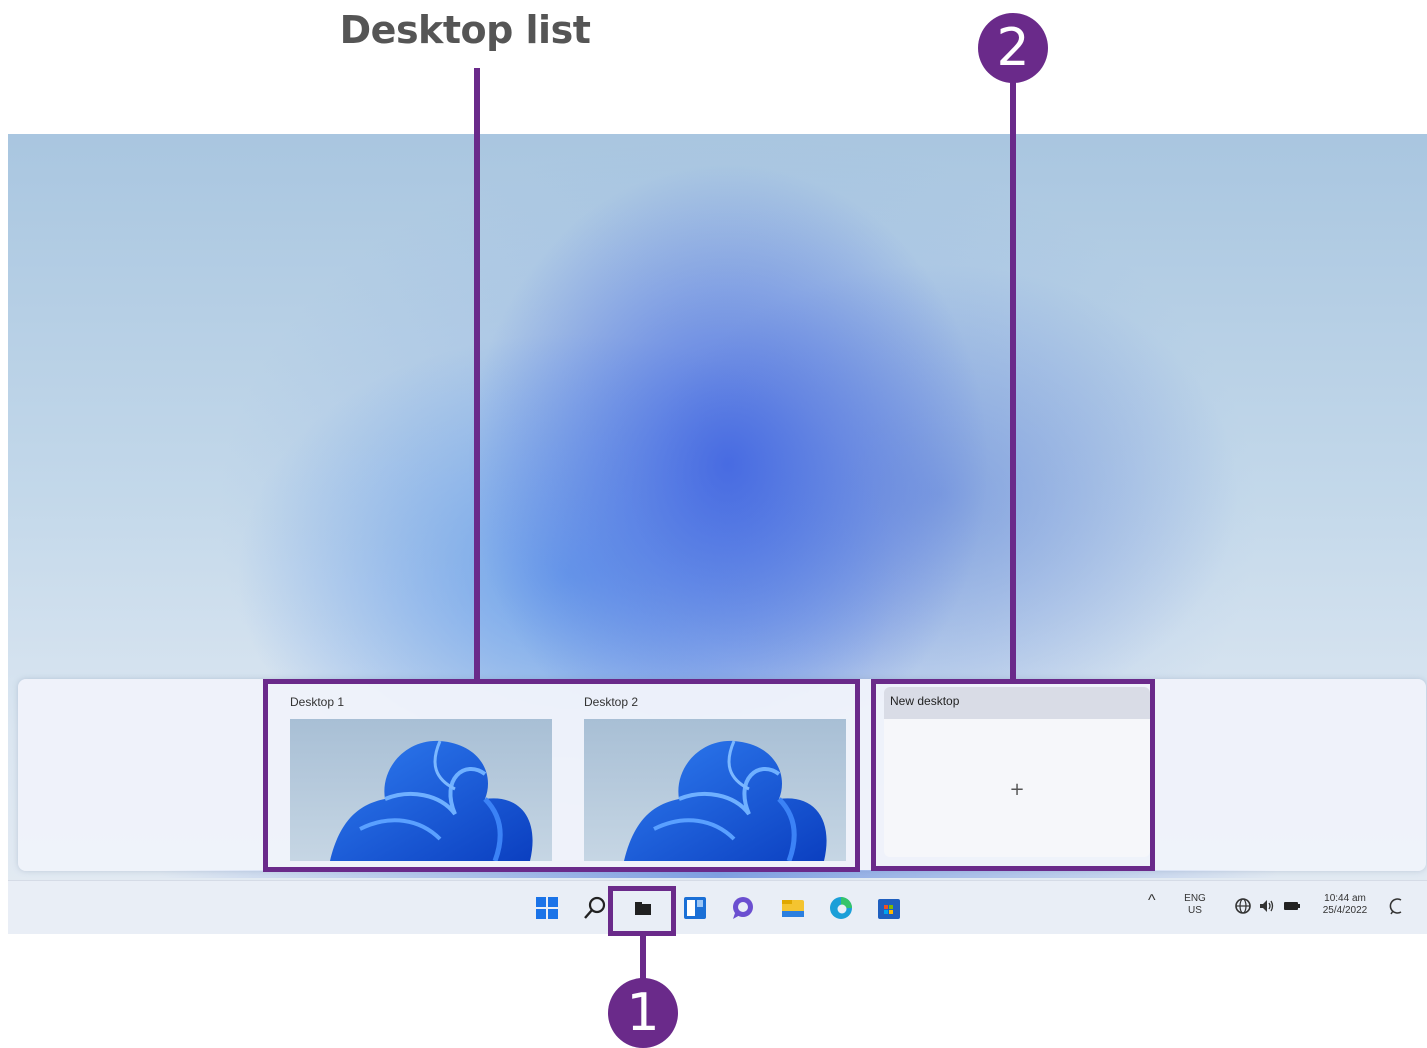 This screenshot has width=1427, height=1048. I want to click on volume-icon, so click(1267, 906).